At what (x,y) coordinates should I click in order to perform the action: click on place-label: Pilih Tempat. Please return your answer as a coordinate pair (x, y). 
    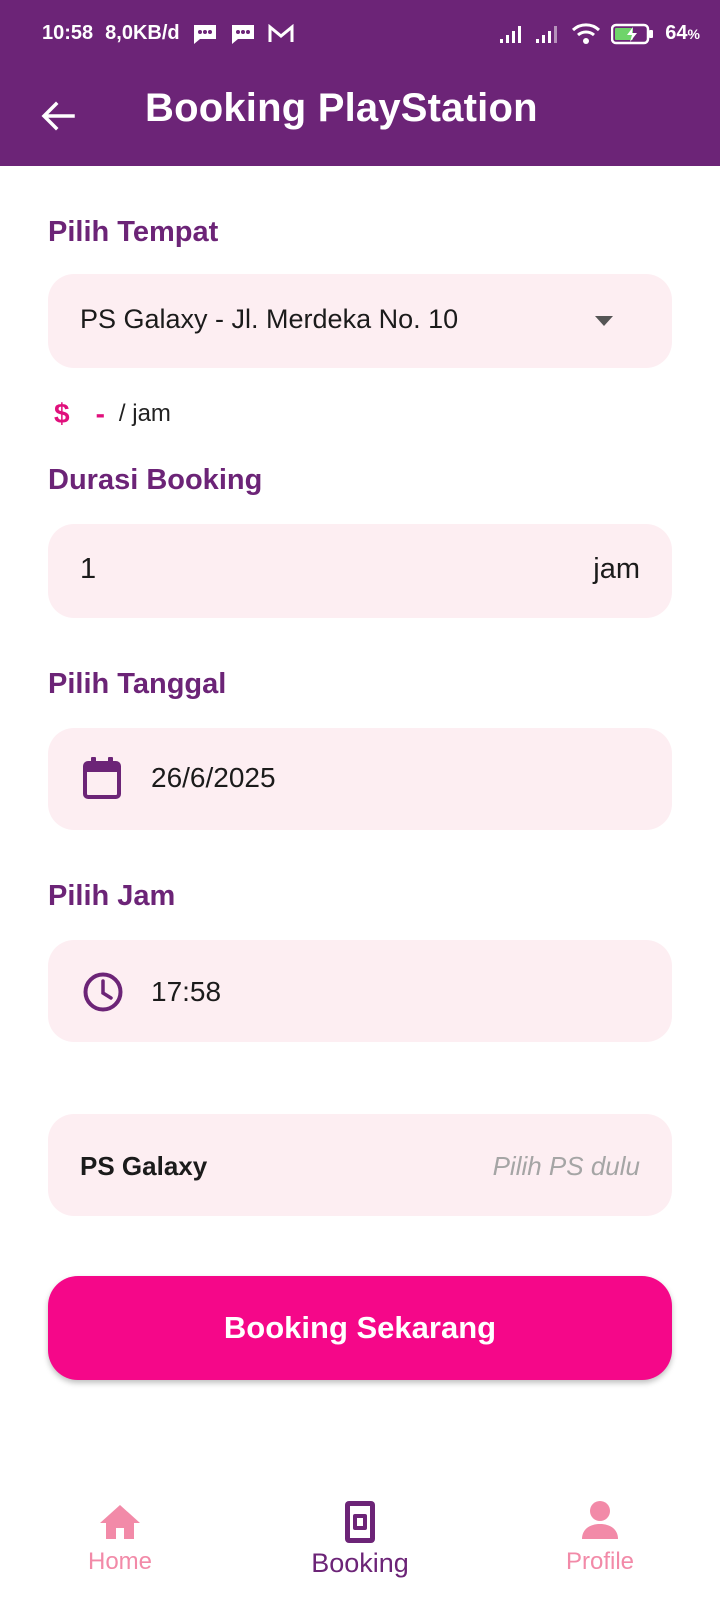
    Looking at the image, I should click on (133, 232).